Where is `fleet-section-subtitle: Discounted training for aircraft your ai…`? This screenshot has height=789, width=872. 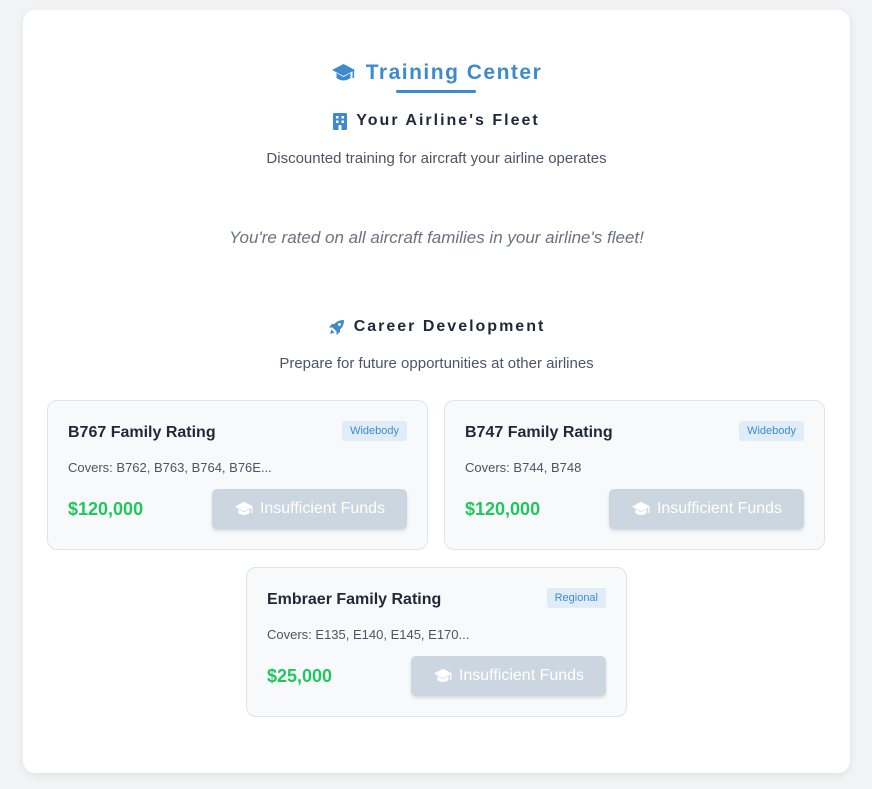 fleet-section-subtitle: Discounted training for aircraft your ai… is located at coordinates (436, 158).